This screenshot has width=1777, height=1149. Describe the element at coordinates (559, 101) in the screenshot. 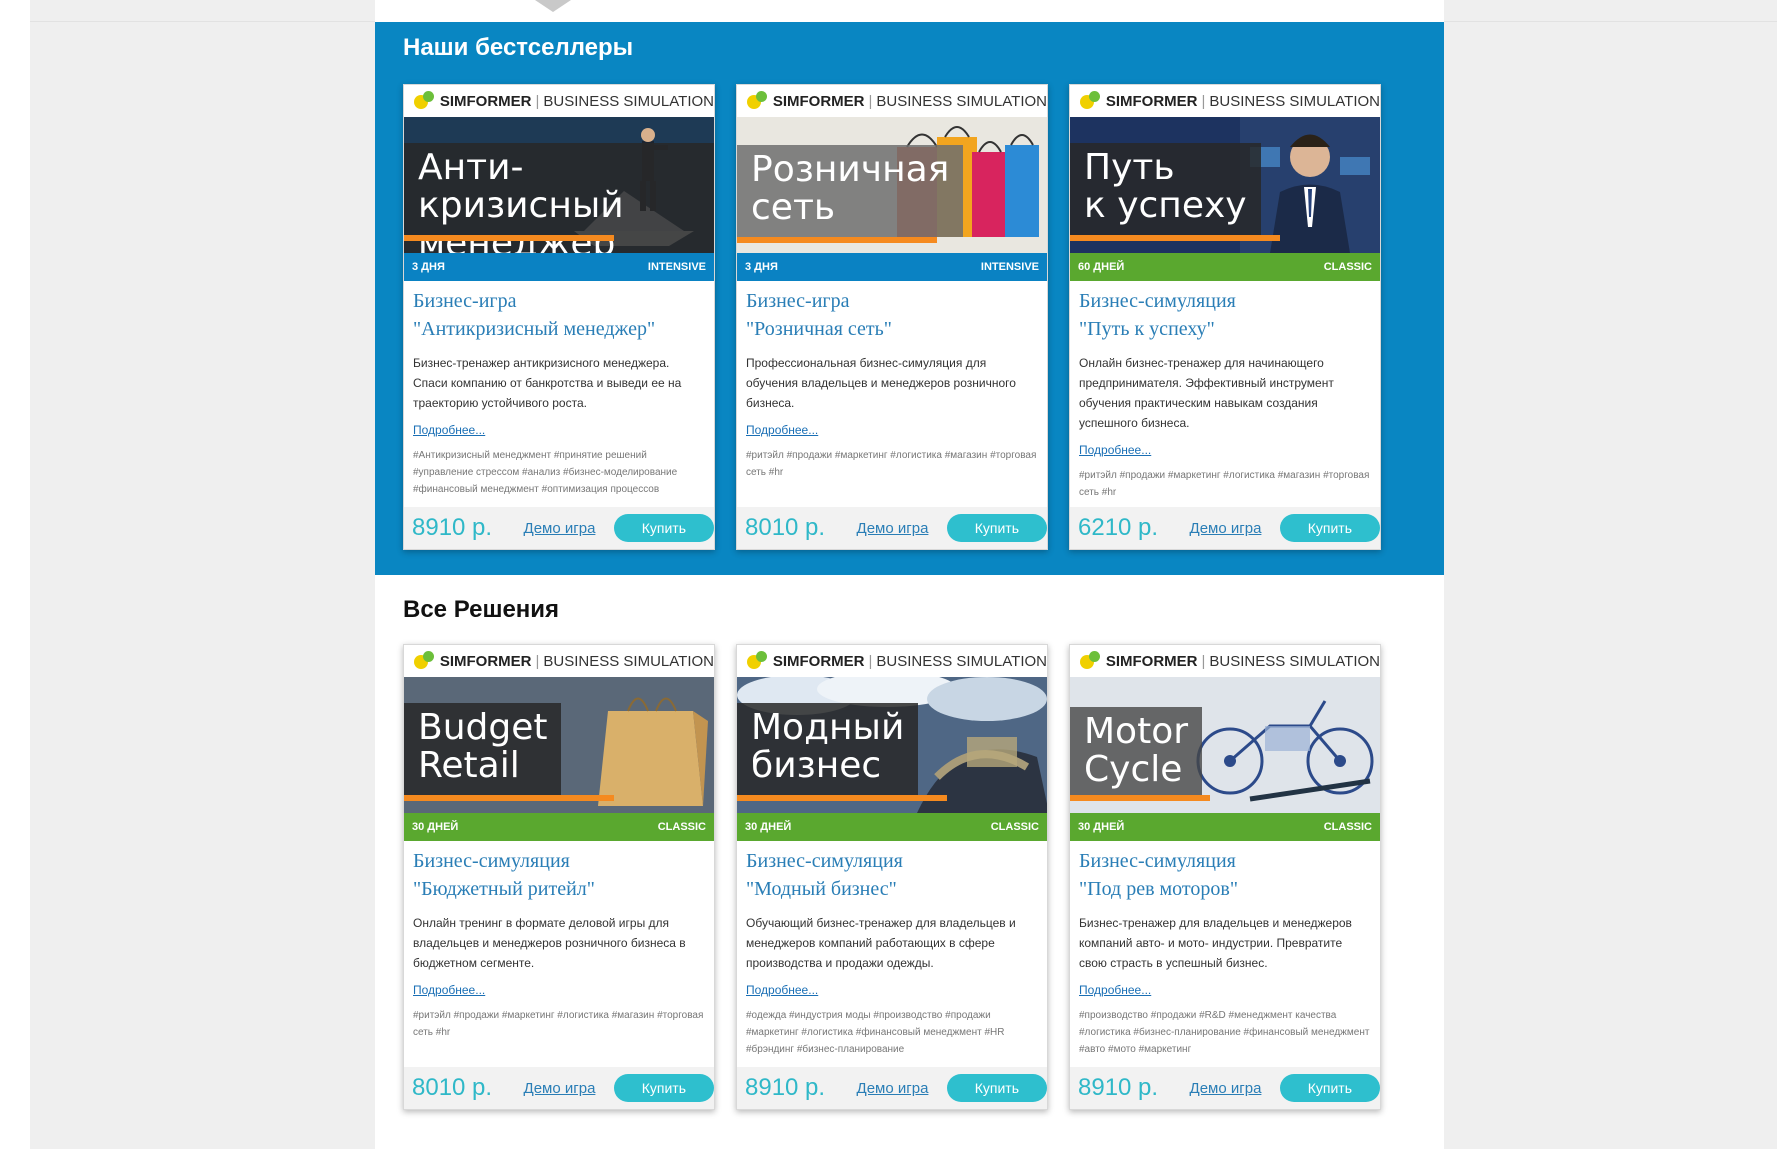

I see `brand-header: SIMFORMER | BUSINESS SIMULATION` at that location.